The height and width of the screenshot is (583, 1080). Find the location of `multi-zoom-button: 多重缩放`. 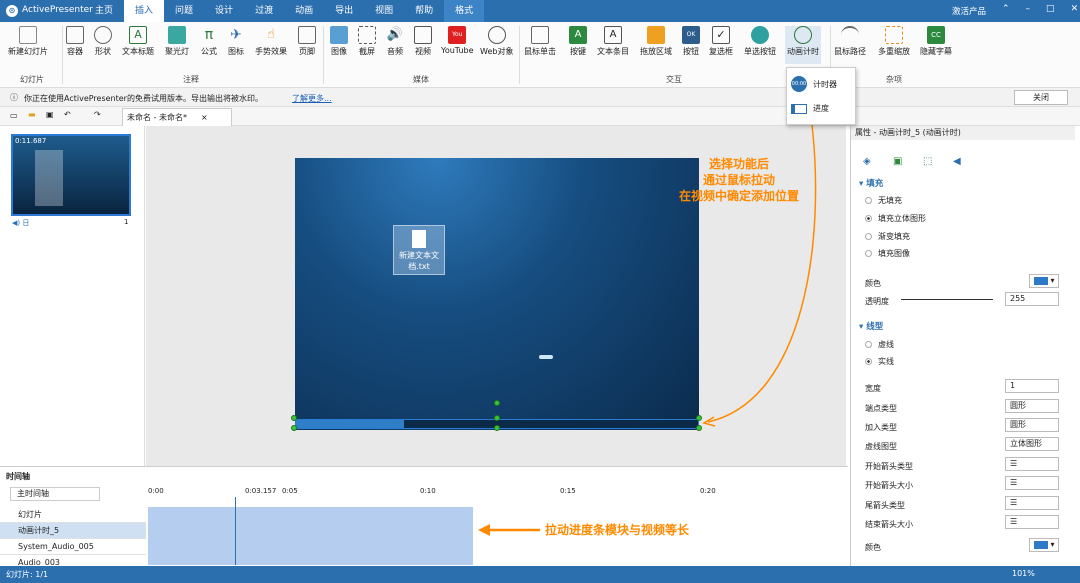

multi-zoom-button: 多重缩放 is located at coordinates (894, 41).